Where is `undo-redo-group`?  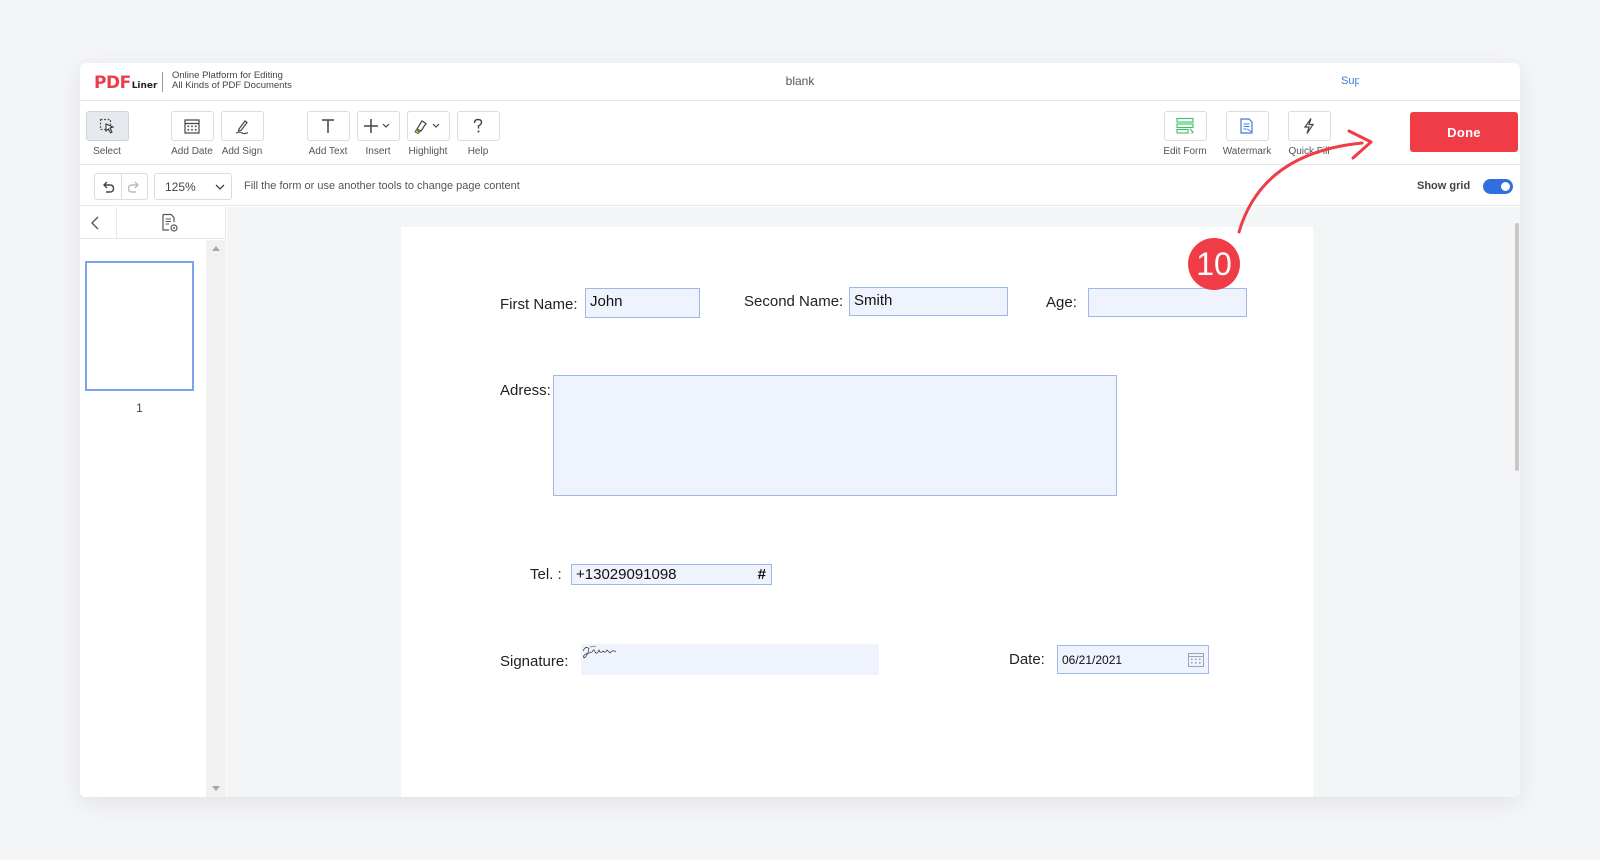
undo-redo-group is located at coordinates (121, 186).